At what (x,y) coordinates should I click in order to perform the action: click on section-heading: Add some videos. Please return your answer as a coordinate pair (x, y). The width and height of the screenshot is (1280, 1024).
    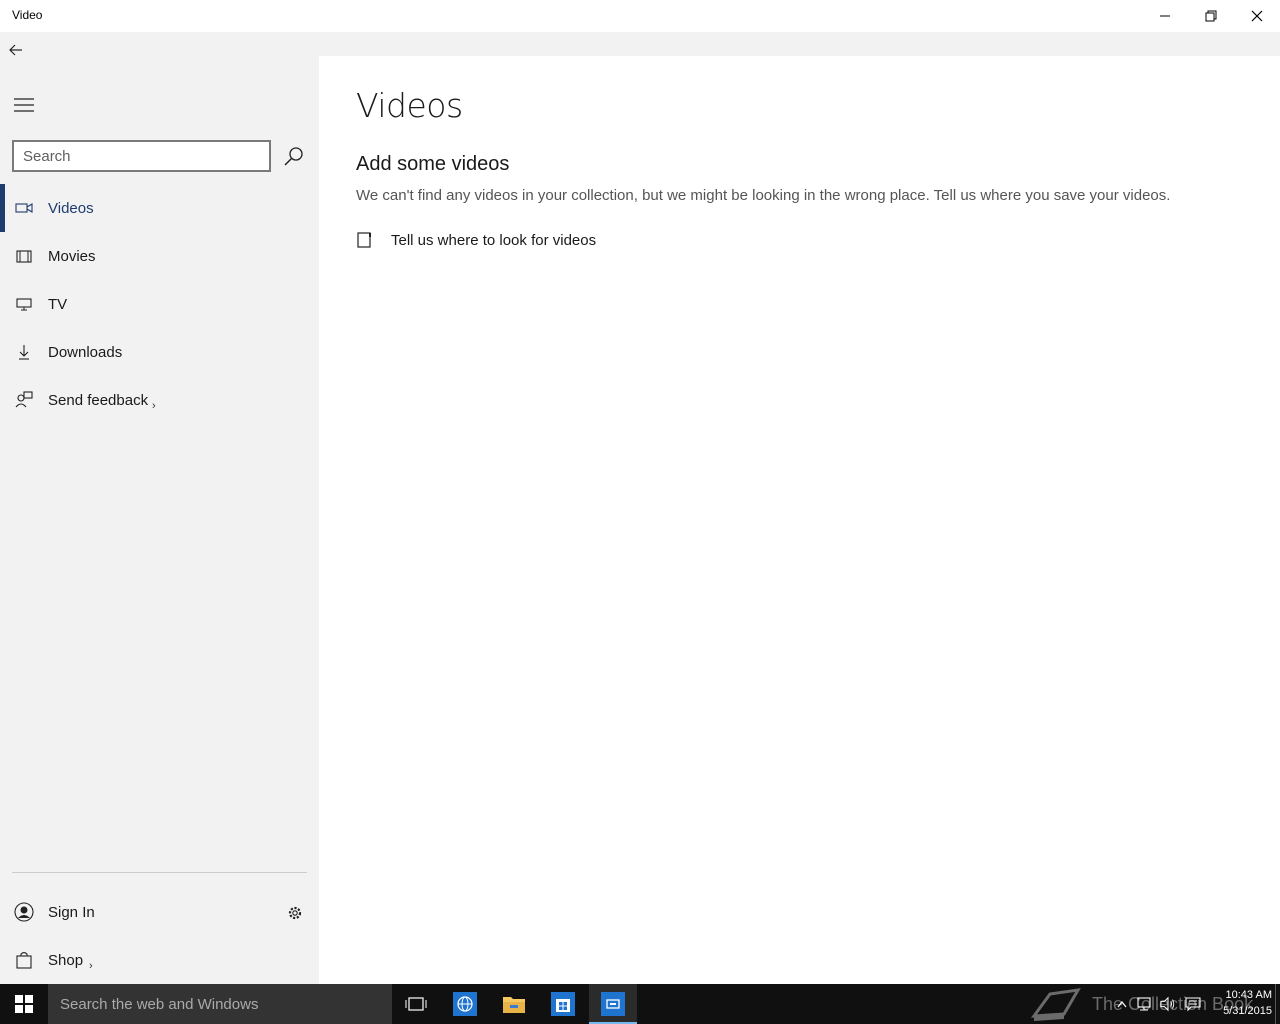
    Looking at the image, I should click on (433, 164).